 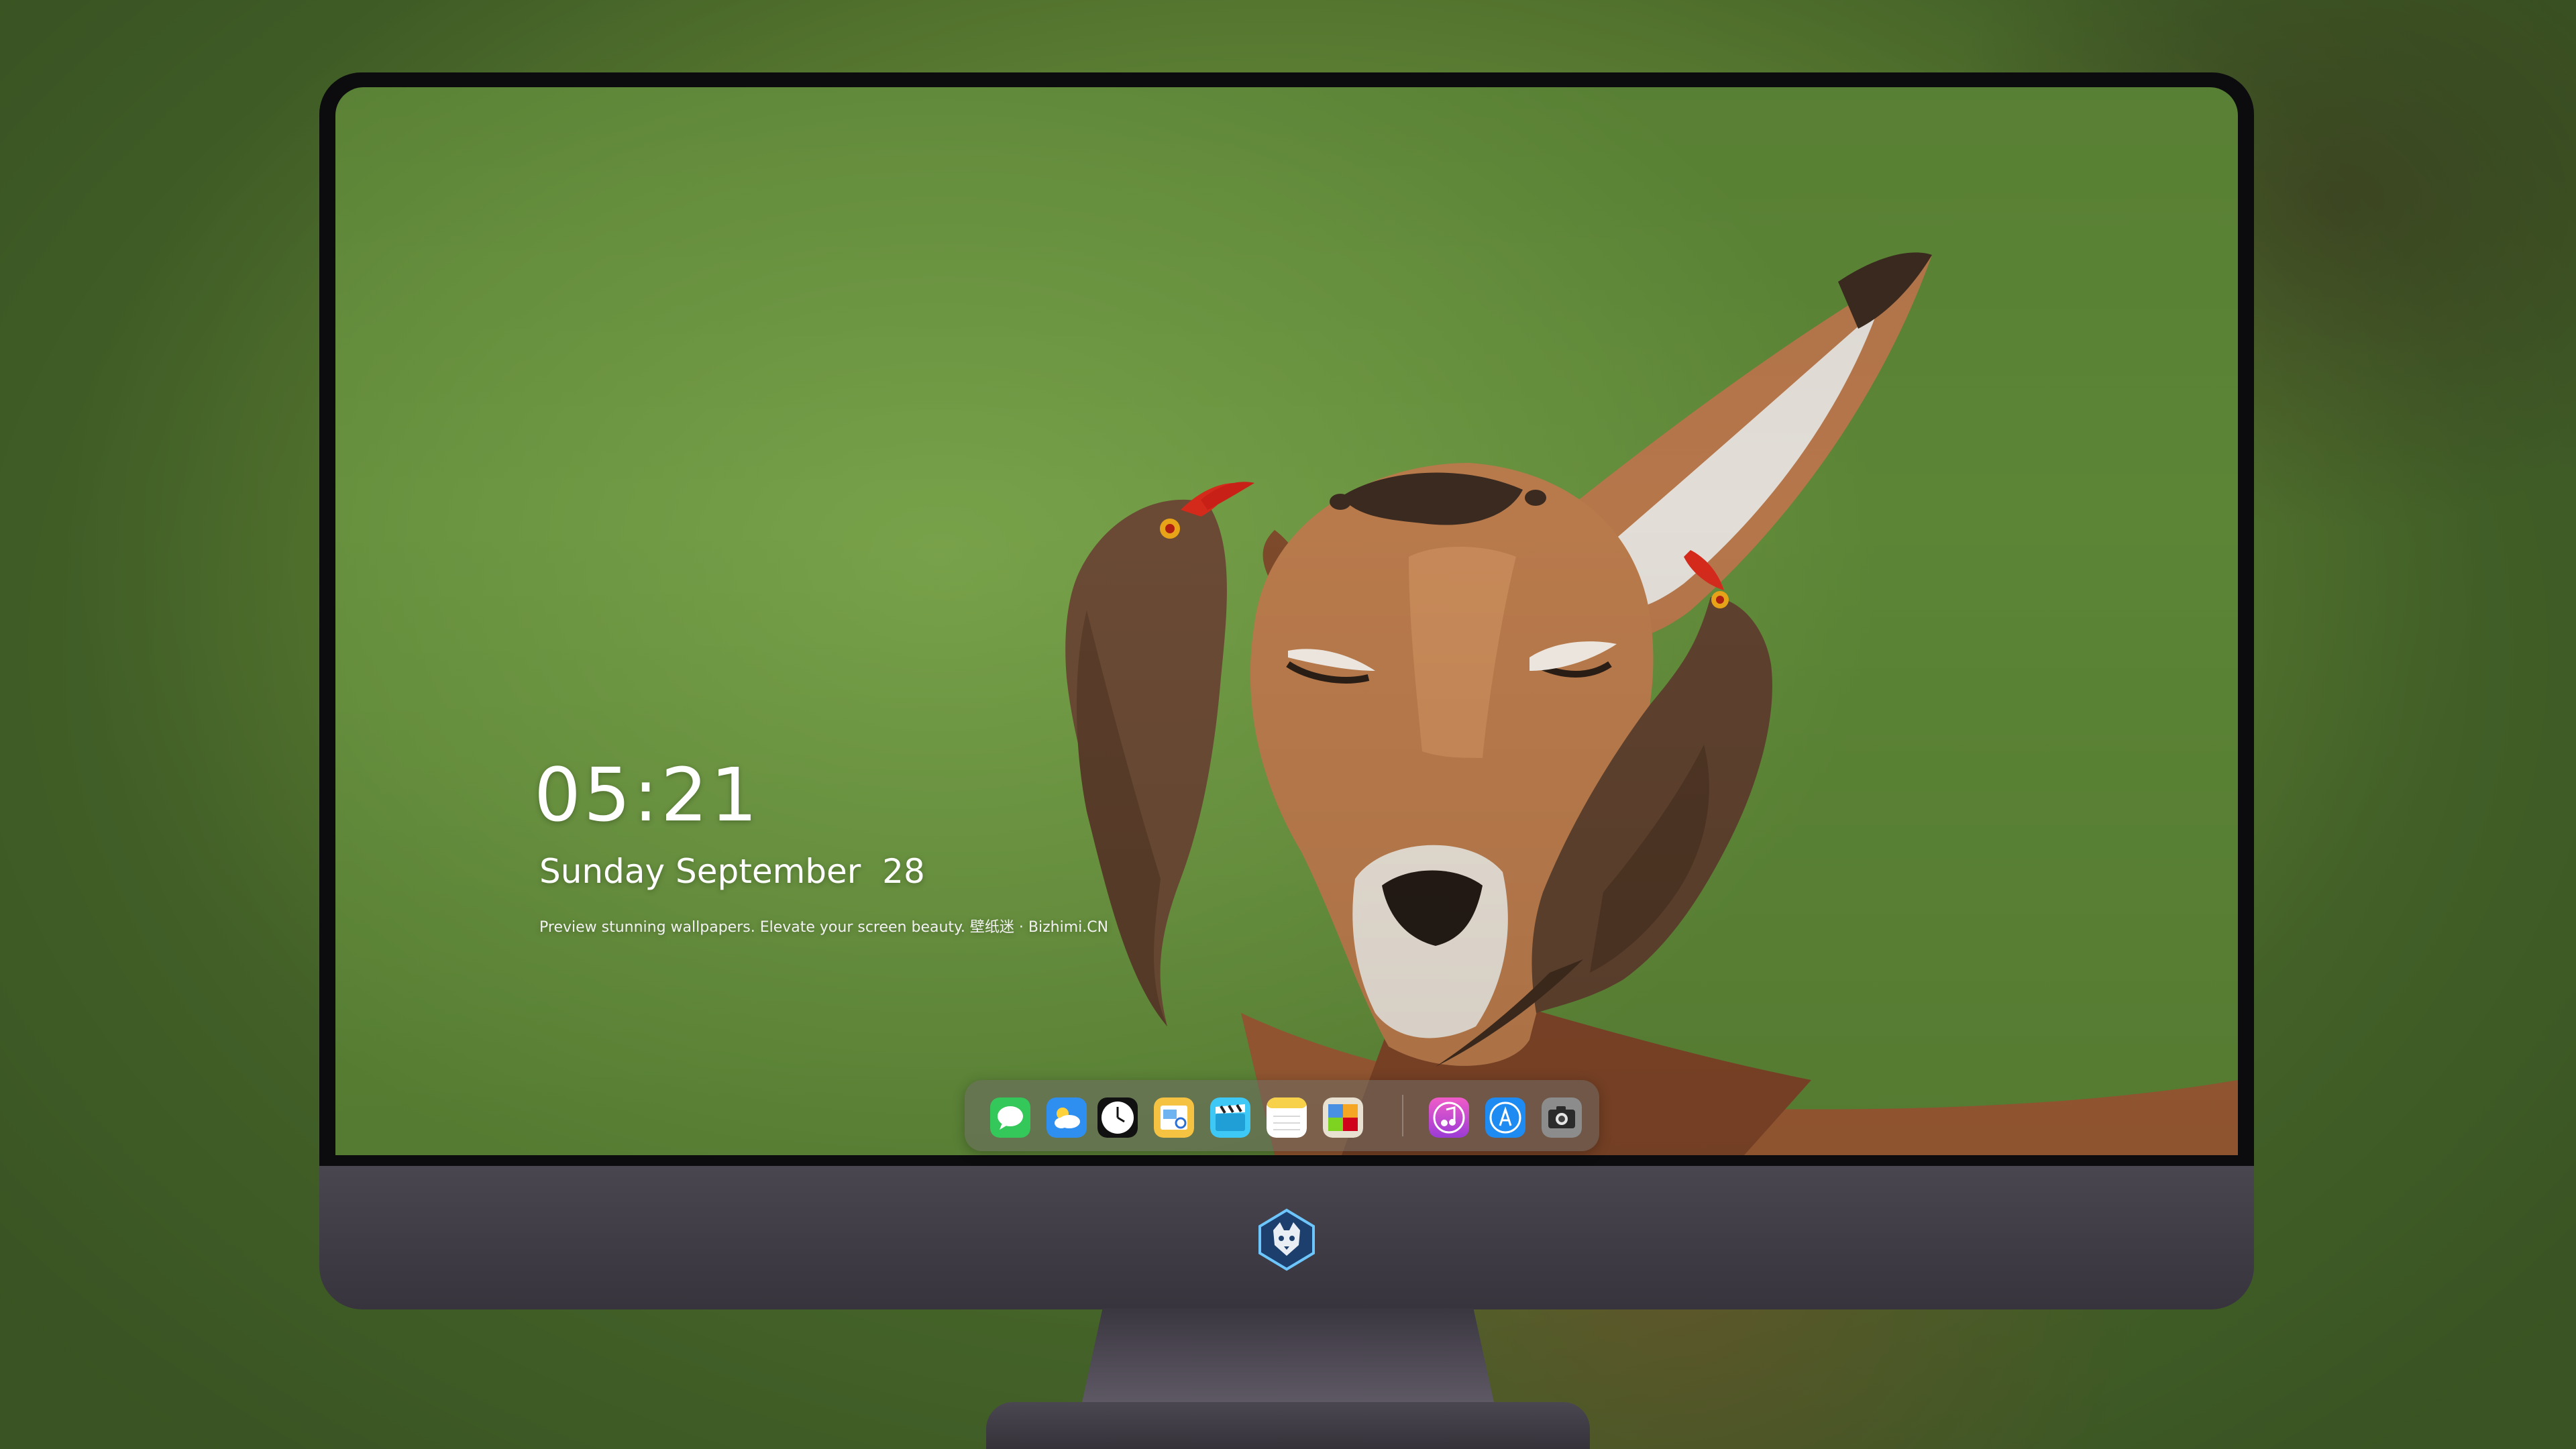 What do you see at coordinates (1174, 1117) in the screenshot?
I see `preview-icon` at bounding box center [1174, 1117].